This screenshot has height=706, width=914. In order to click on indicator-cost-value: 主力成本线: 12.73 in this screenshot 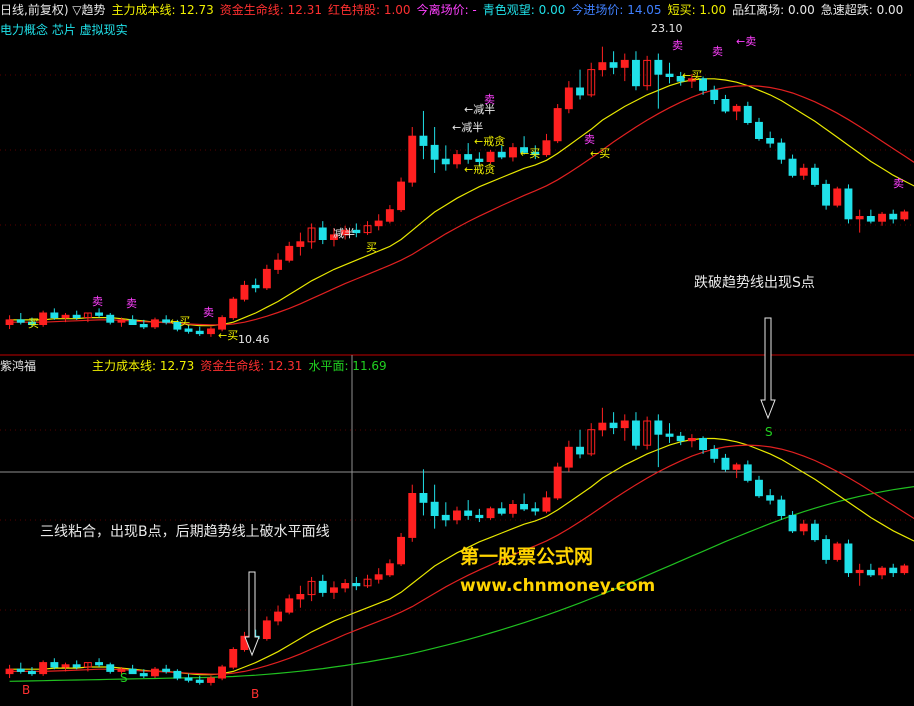, I will do `click(143, 366)`.